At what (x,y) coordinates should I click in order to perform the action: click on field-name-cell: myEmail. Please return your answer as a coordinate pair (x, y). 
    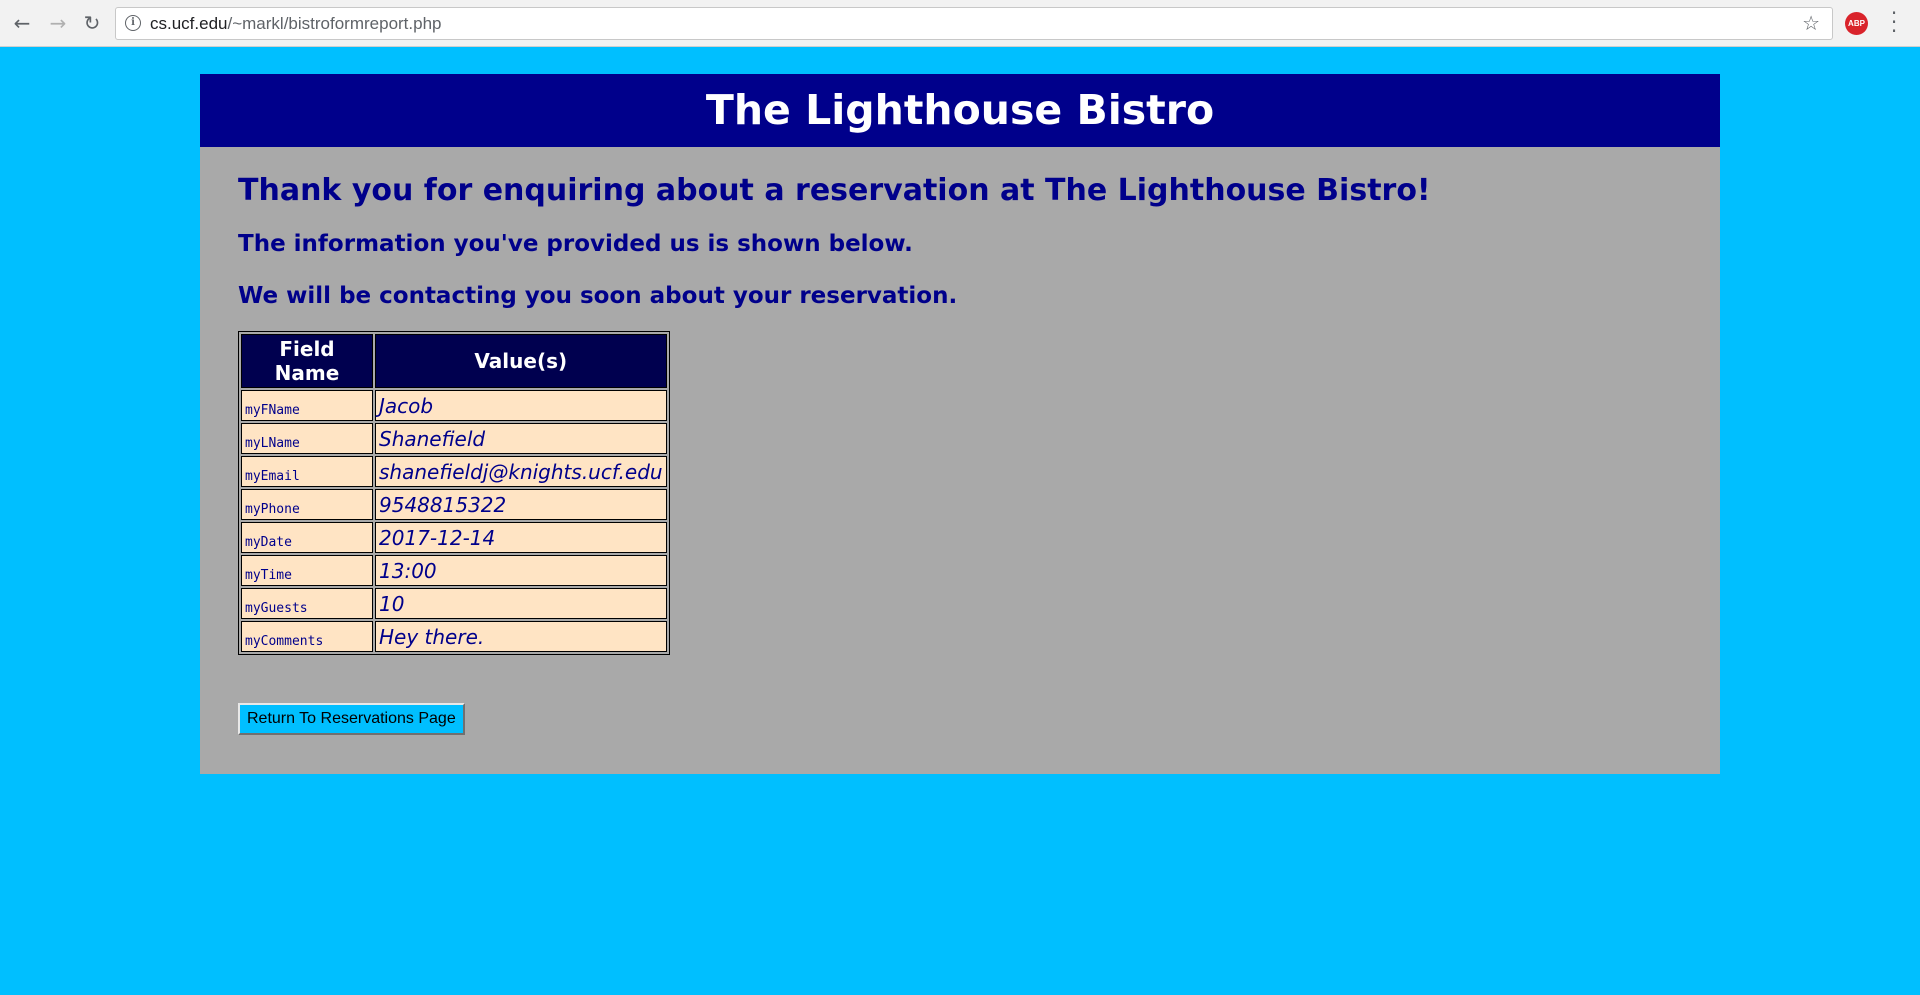
    Looking at the image, I should click on (307, 471).